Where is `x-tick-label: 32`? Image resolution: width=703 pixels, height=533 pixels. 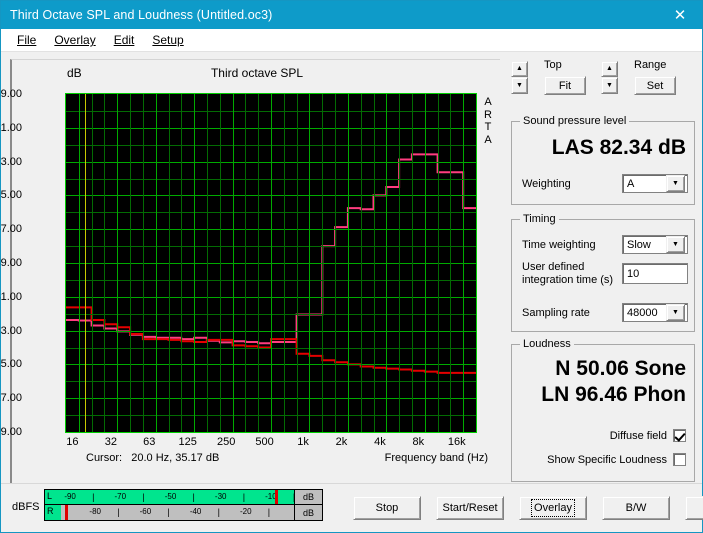
x-tick-label: 32 is located at coordinates (110, 442).